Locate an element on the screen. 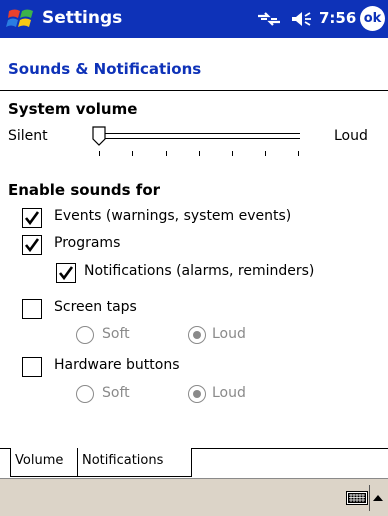  programs-checkbox is located at coordinates (32, 245).